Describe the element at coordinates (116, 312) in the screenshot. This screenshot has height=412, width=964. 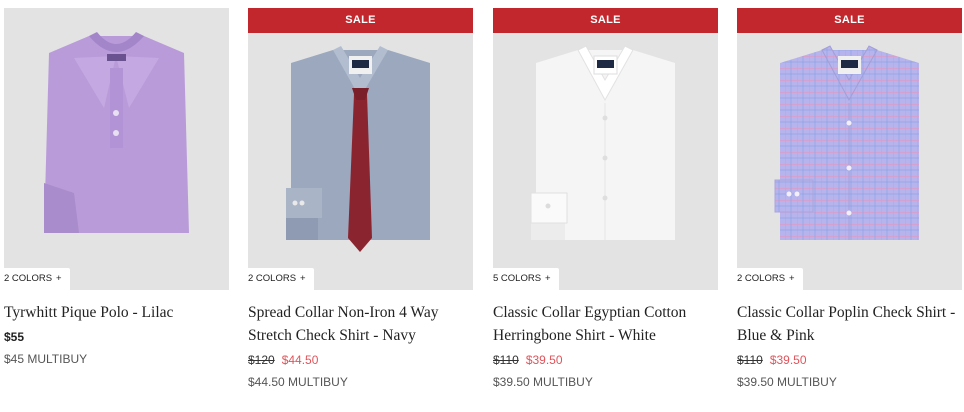
I see `product-name: Tyrwhitt Pique Polo - Lilac` at that location.